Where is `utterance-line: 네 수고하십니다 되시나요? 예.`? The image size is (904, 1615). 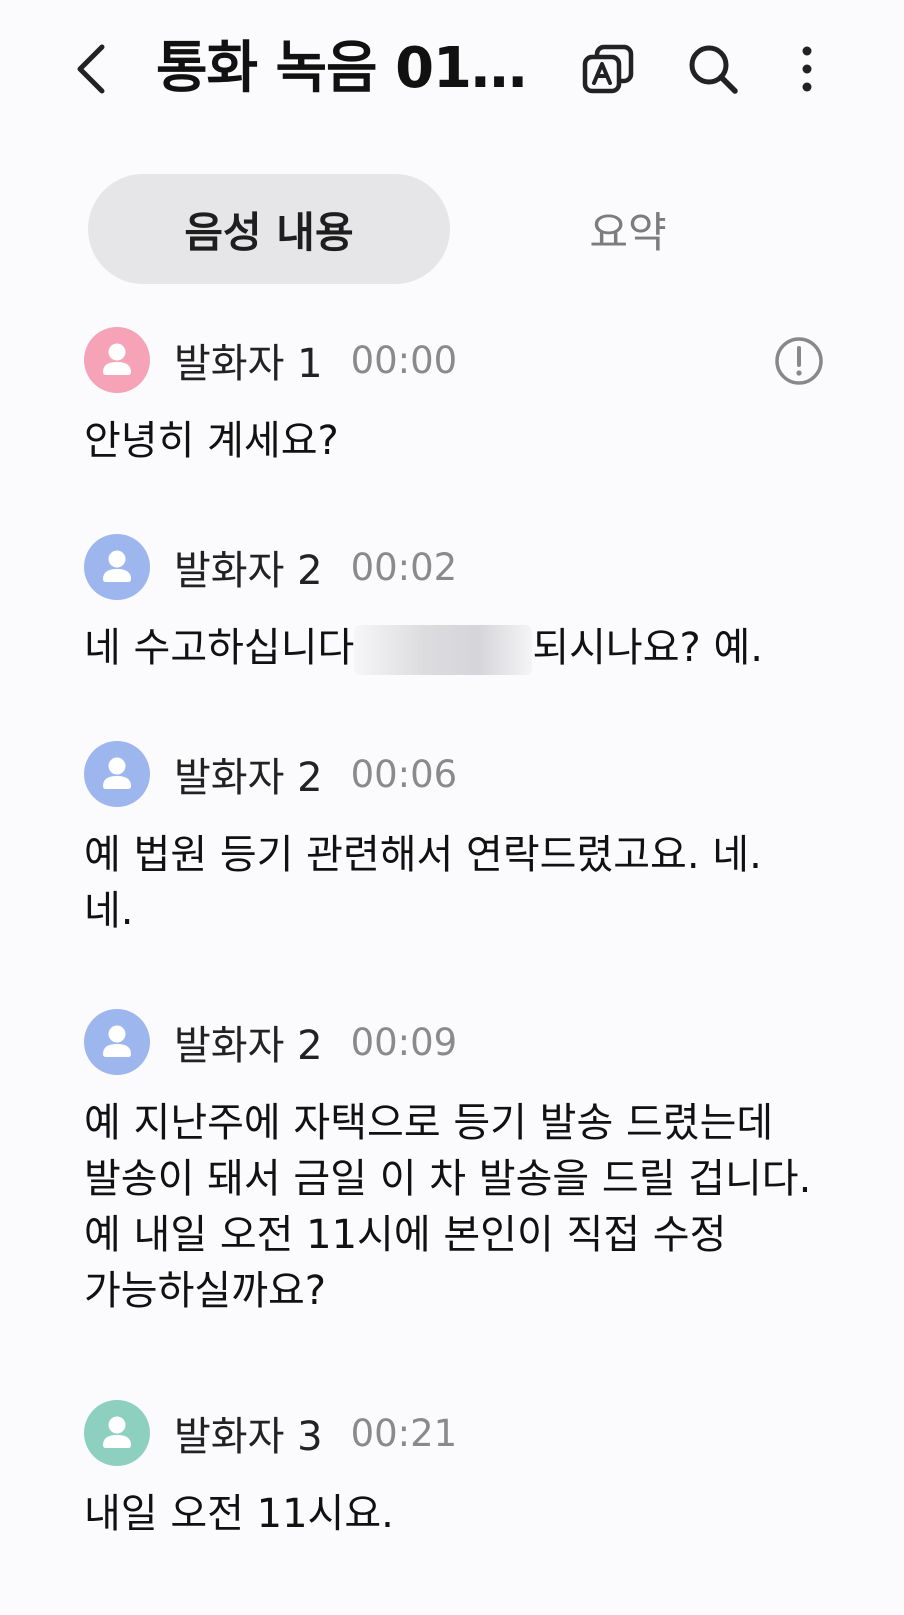
utterance-line: 네 수고하십니다 되시나요? 예. is located at coordinates (454, 648).